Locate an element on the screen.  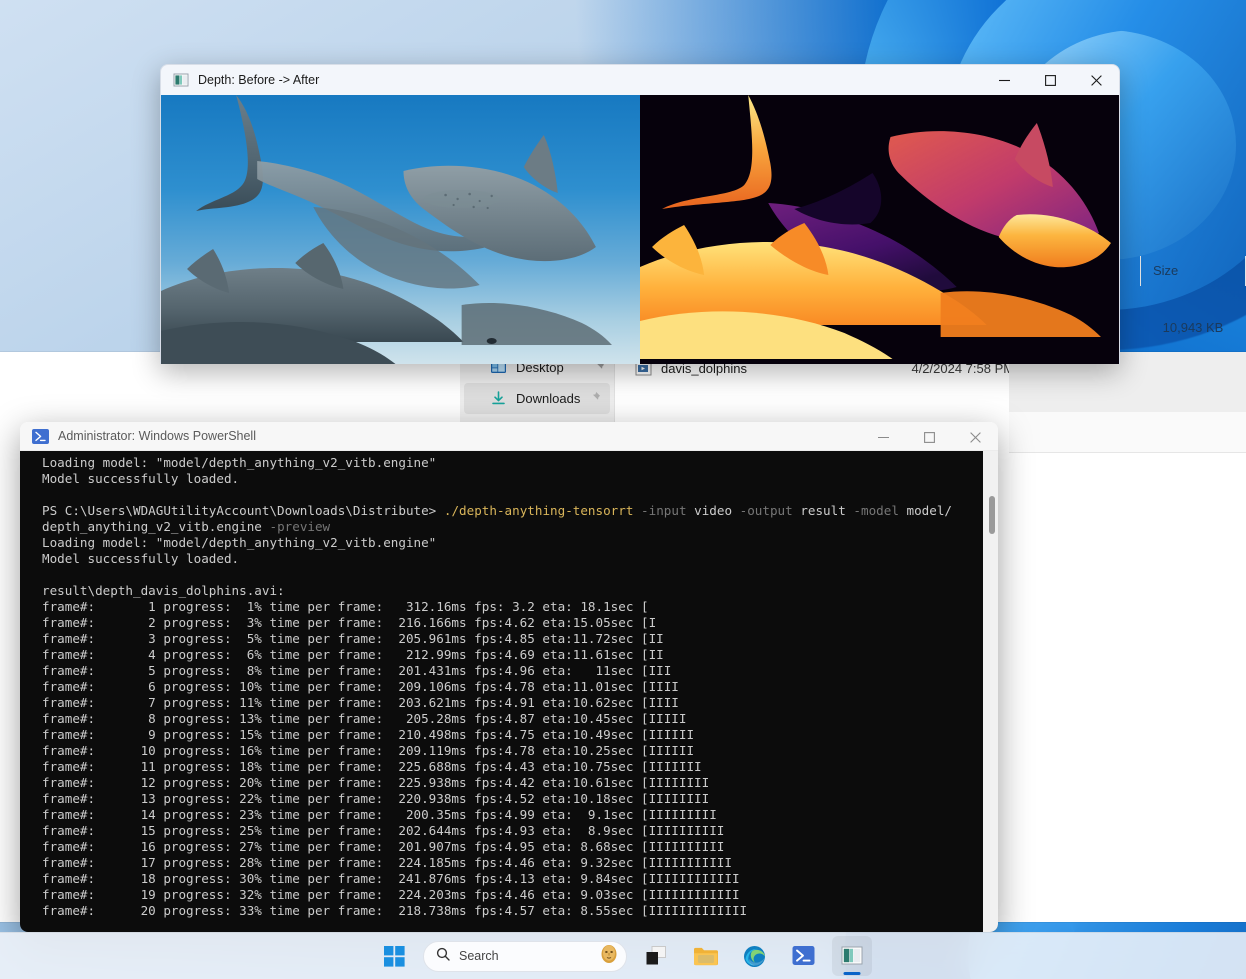
window-title-bar: Administrator: Windows PowerShell is located at coordinates (509, 436).